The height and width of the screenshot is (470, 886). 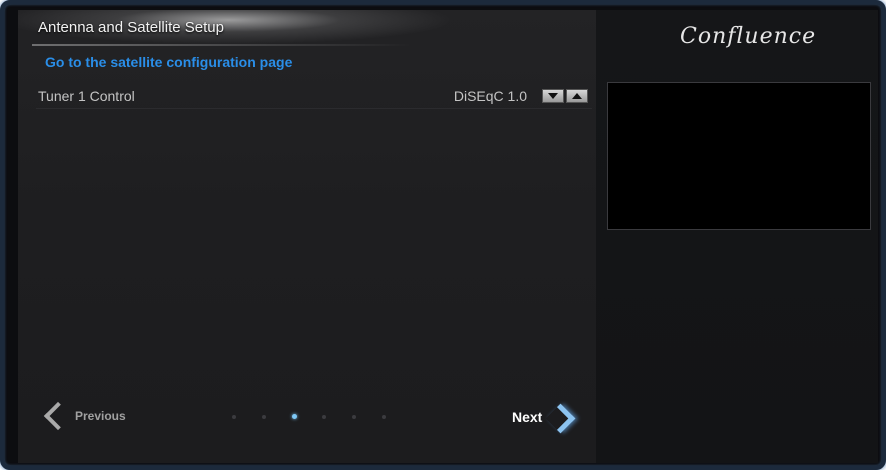 What do you see at coordinates (490, 96) in the screenshot?
I see `setting-value: DiSEqC 1.0` at bounding box center [490, 96].